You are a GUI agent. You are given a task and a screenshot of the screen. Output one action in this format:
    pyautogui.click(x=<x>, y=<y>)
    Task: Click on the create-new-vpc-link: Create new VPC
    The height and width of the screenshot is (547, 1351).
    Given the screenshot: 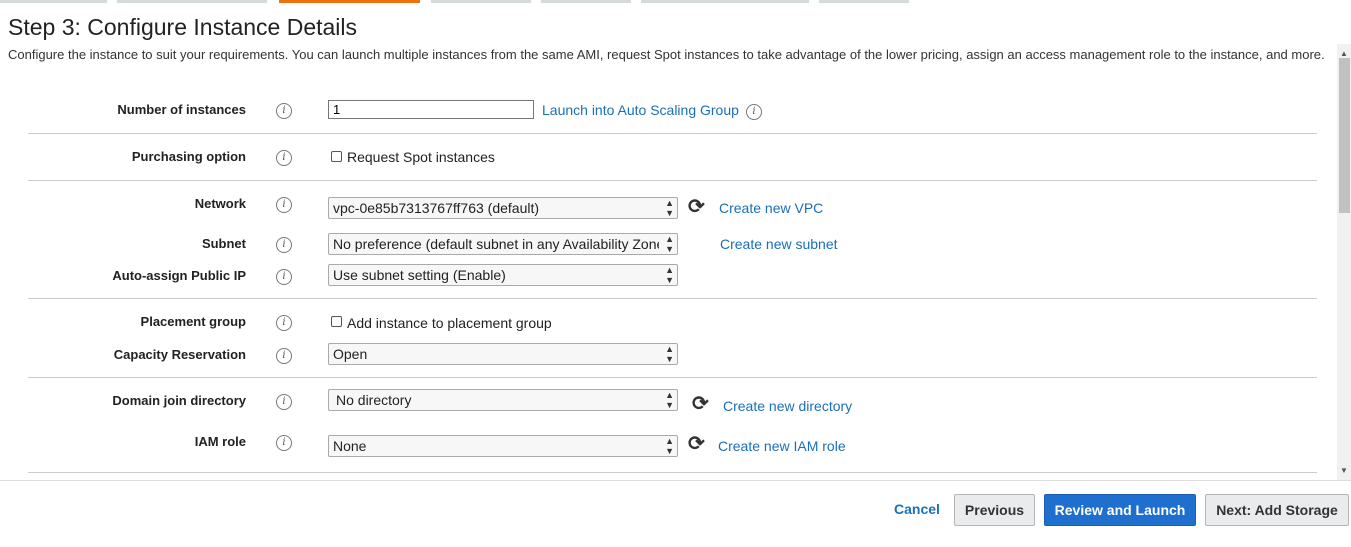 What is the action you would take?
    pyautogui.click(x=771, y=208)
    